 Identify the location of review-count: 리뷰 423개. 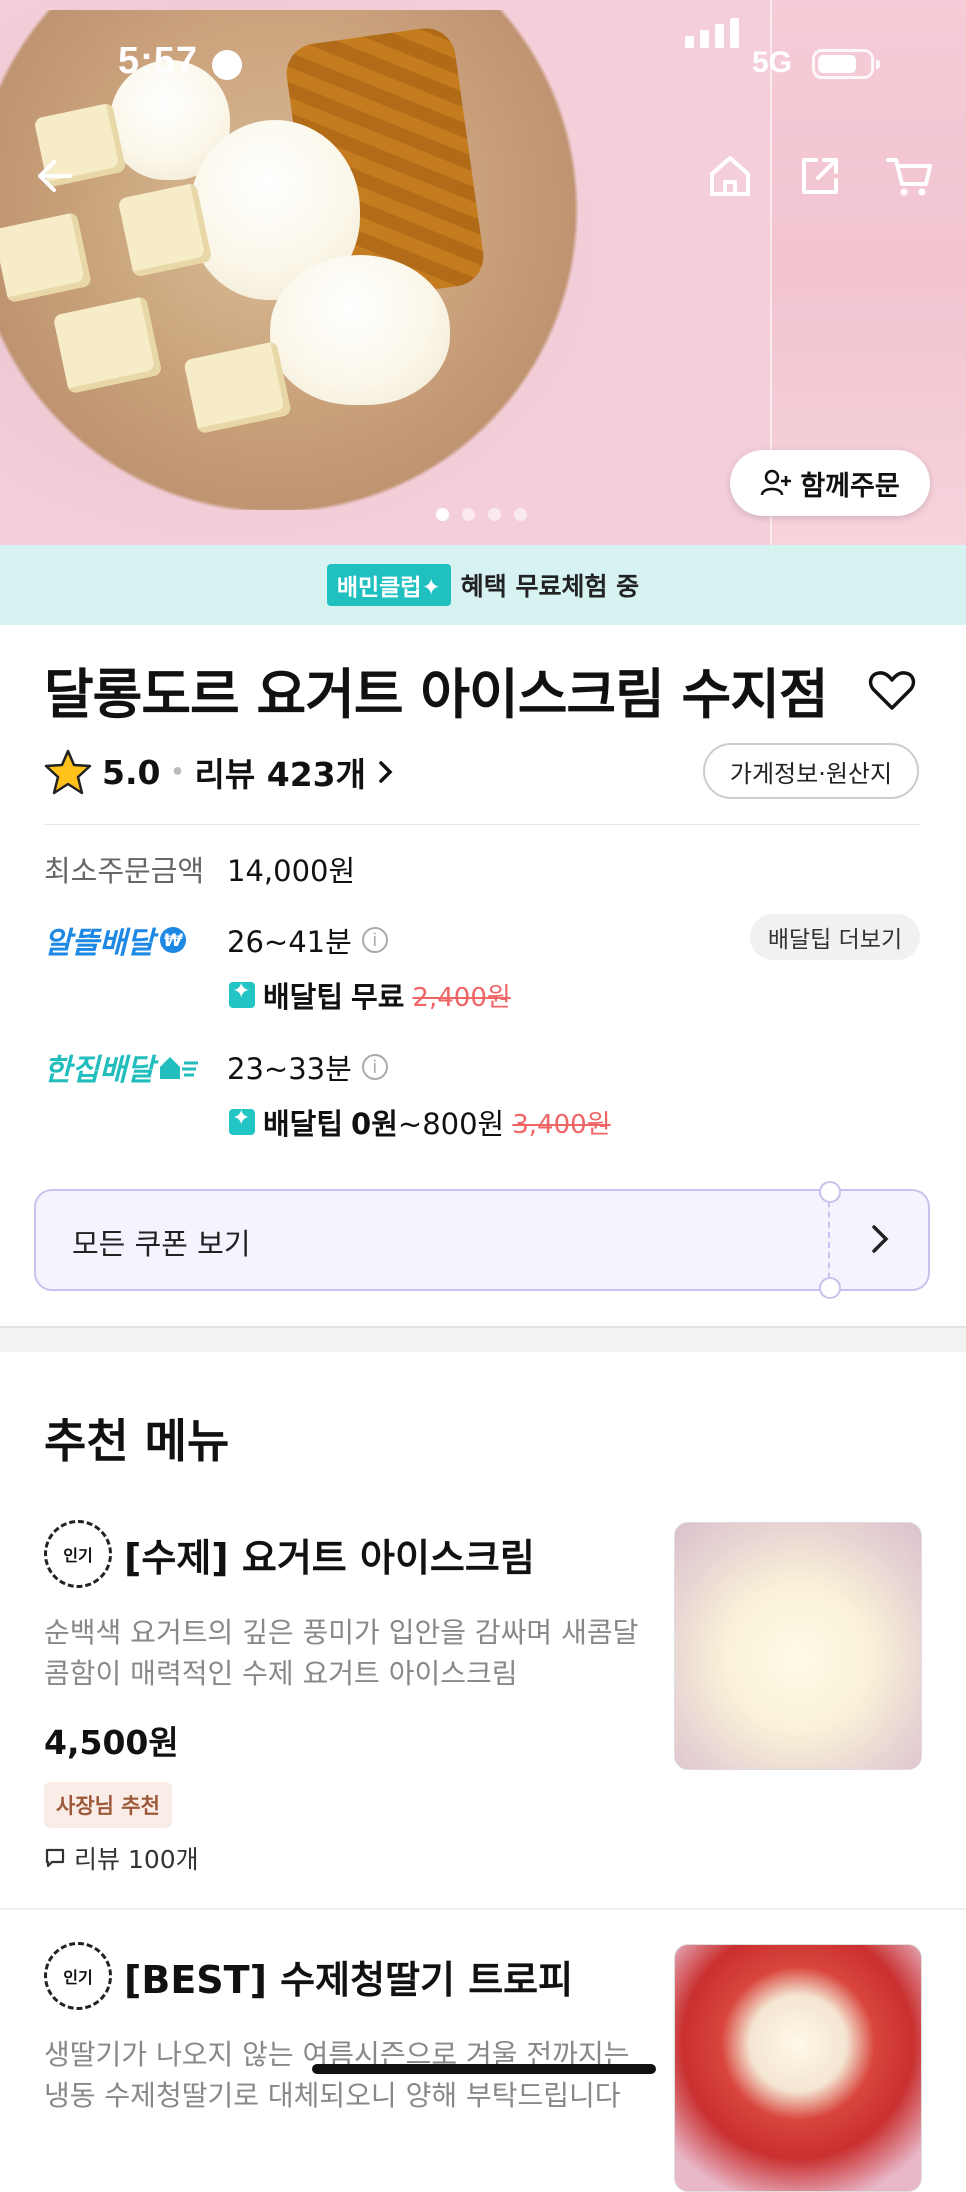
(280, 774).